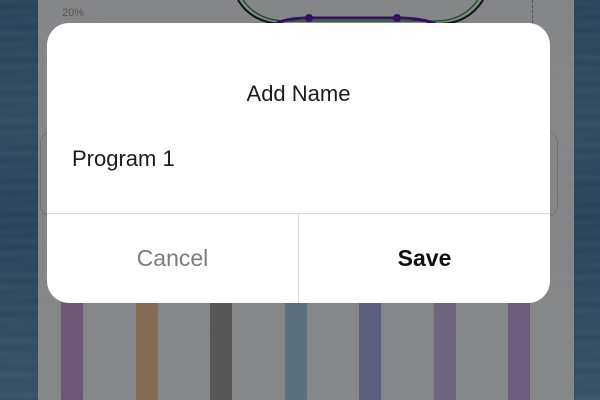 Image resolution: width=600 pixels, height=400 pixels. What do you see at coordinates (172, 258) in the screenshot?
I see `cancel-button: Cancel` at bounding box center [172, 258].